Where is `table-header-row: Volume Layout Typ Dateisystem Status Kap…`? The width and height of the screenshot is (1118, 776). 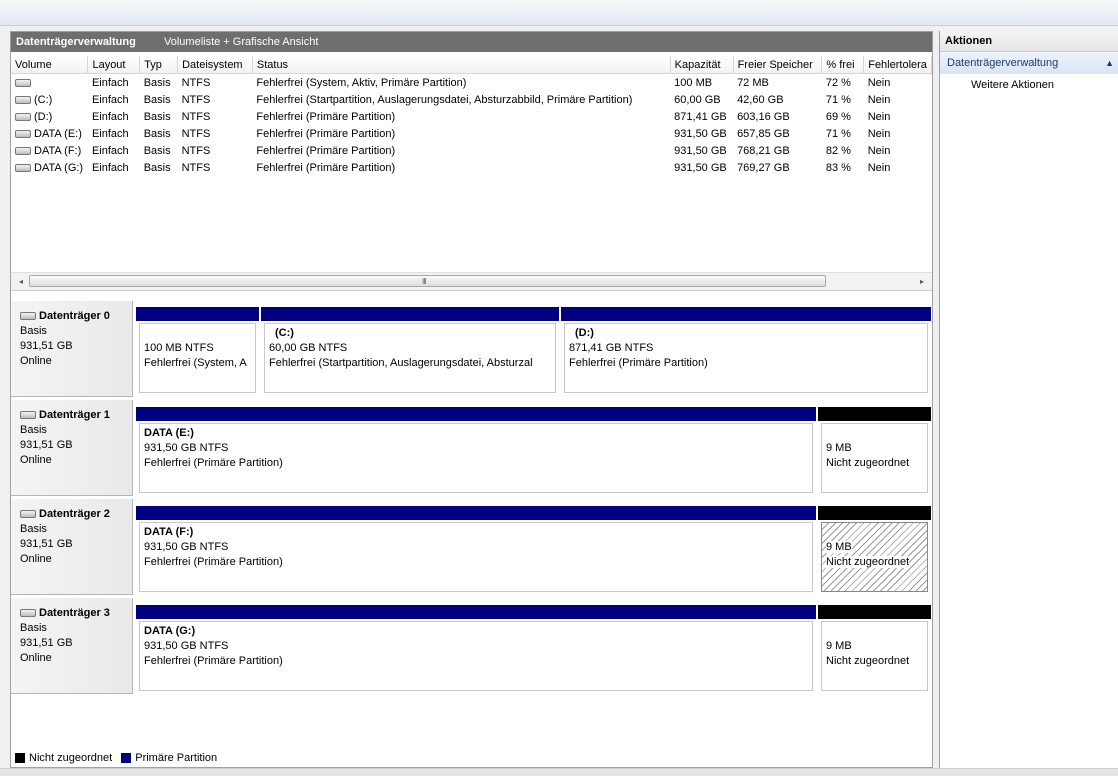
table-header-row: Volume Layout Typ Dateisystem Status Kap… is located at coordinates (471, 65).